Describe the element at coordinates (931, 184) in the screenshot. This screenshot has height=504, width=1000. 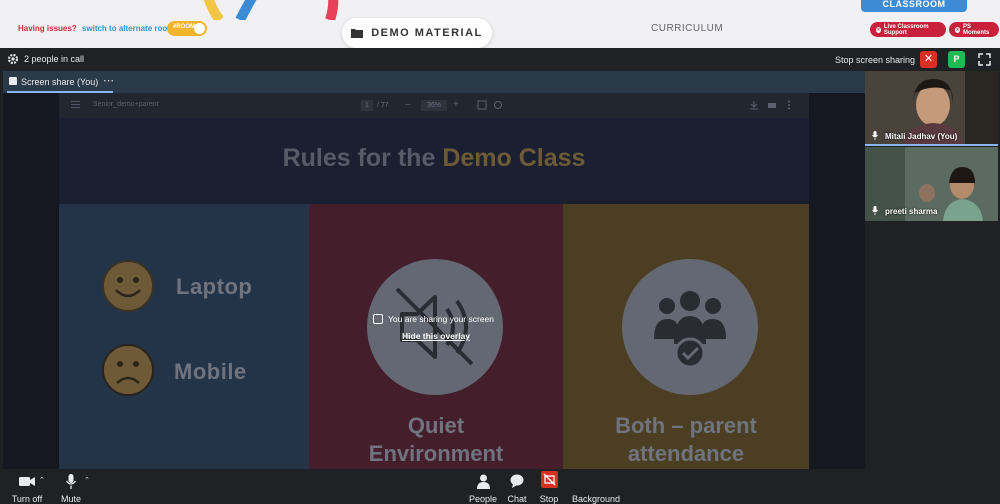
I see `participant-tile-other: preeti sharma` at that location.